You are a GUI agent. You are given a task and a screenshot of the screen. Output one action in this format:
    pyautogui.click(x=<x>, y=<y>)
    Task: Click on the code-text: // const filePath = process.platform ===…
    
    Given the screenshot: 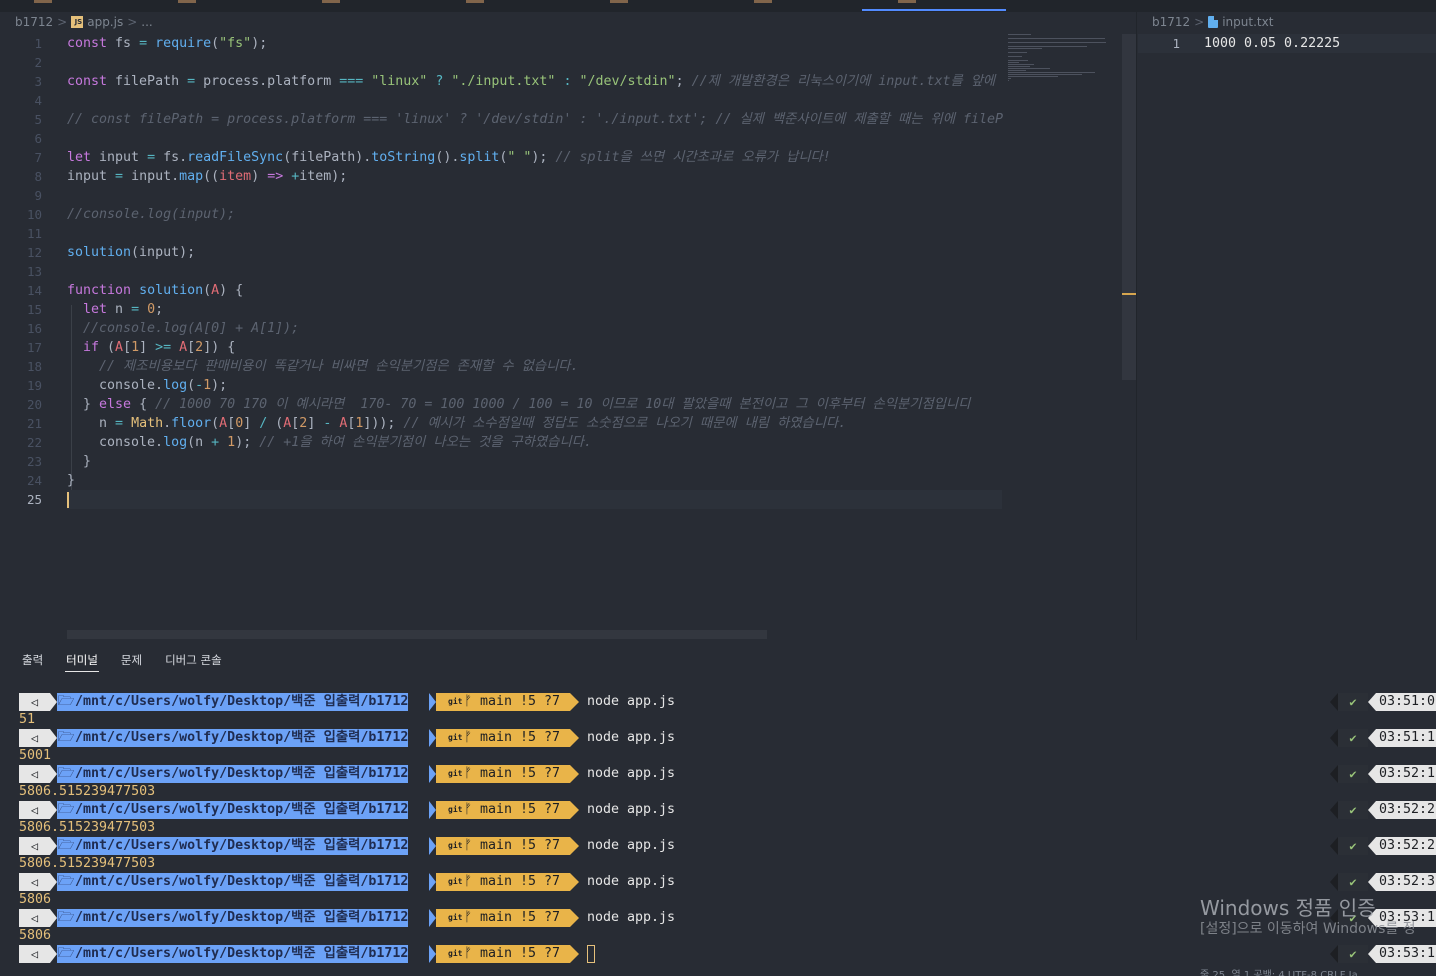 What is the action you would take?
    pyautogui.click(x=535, y=119)
    